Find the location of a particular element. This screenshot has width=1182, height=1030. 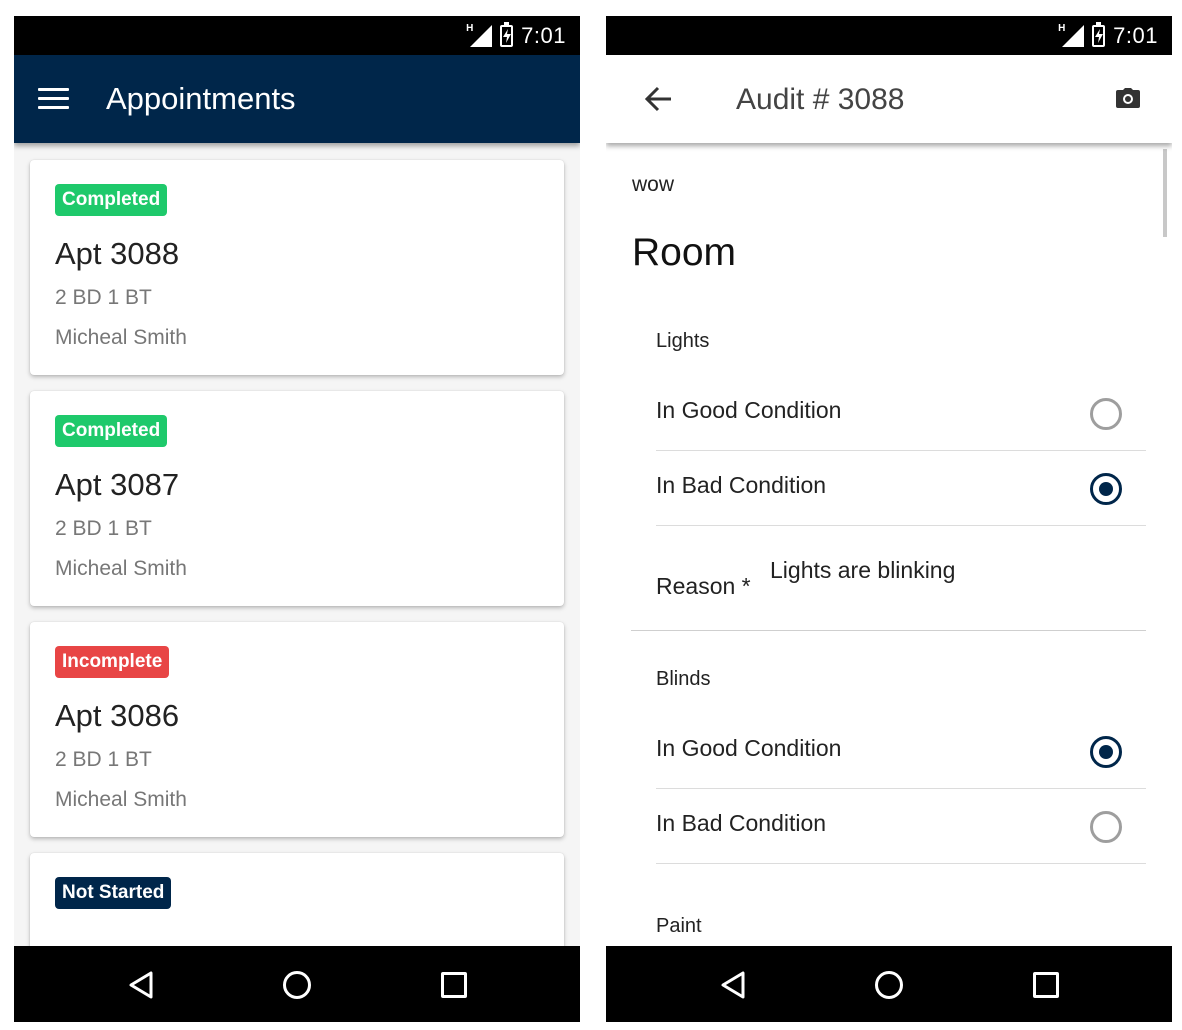

appointment-title: Apt 3088 is located at coordinates (117, 253).